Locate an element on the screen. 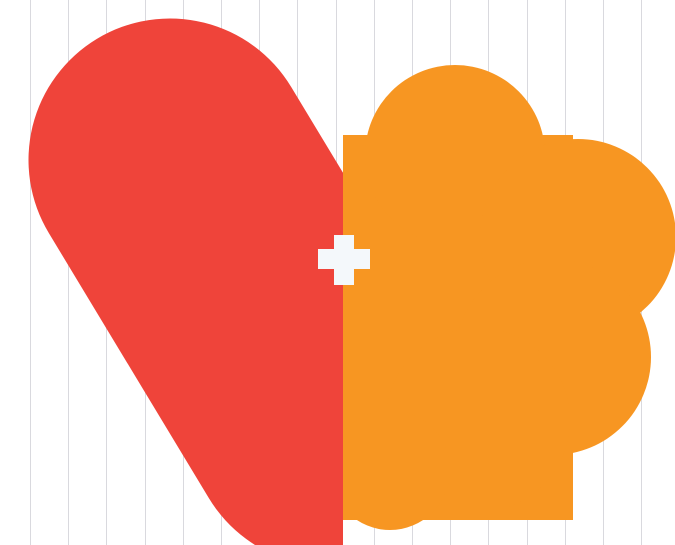  plus-vertical-bar is located at coordinates (344, 260).